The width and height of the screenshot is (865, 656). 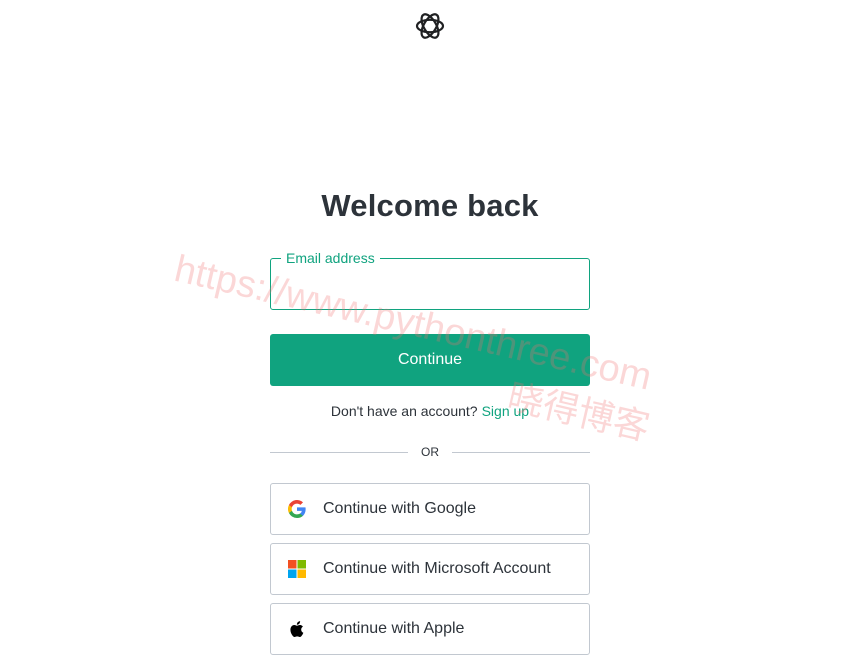 What do you see at coordinates (430, 26) in the screenshot?
I see `openai-logo-icon` at bounding box center [430, 26].